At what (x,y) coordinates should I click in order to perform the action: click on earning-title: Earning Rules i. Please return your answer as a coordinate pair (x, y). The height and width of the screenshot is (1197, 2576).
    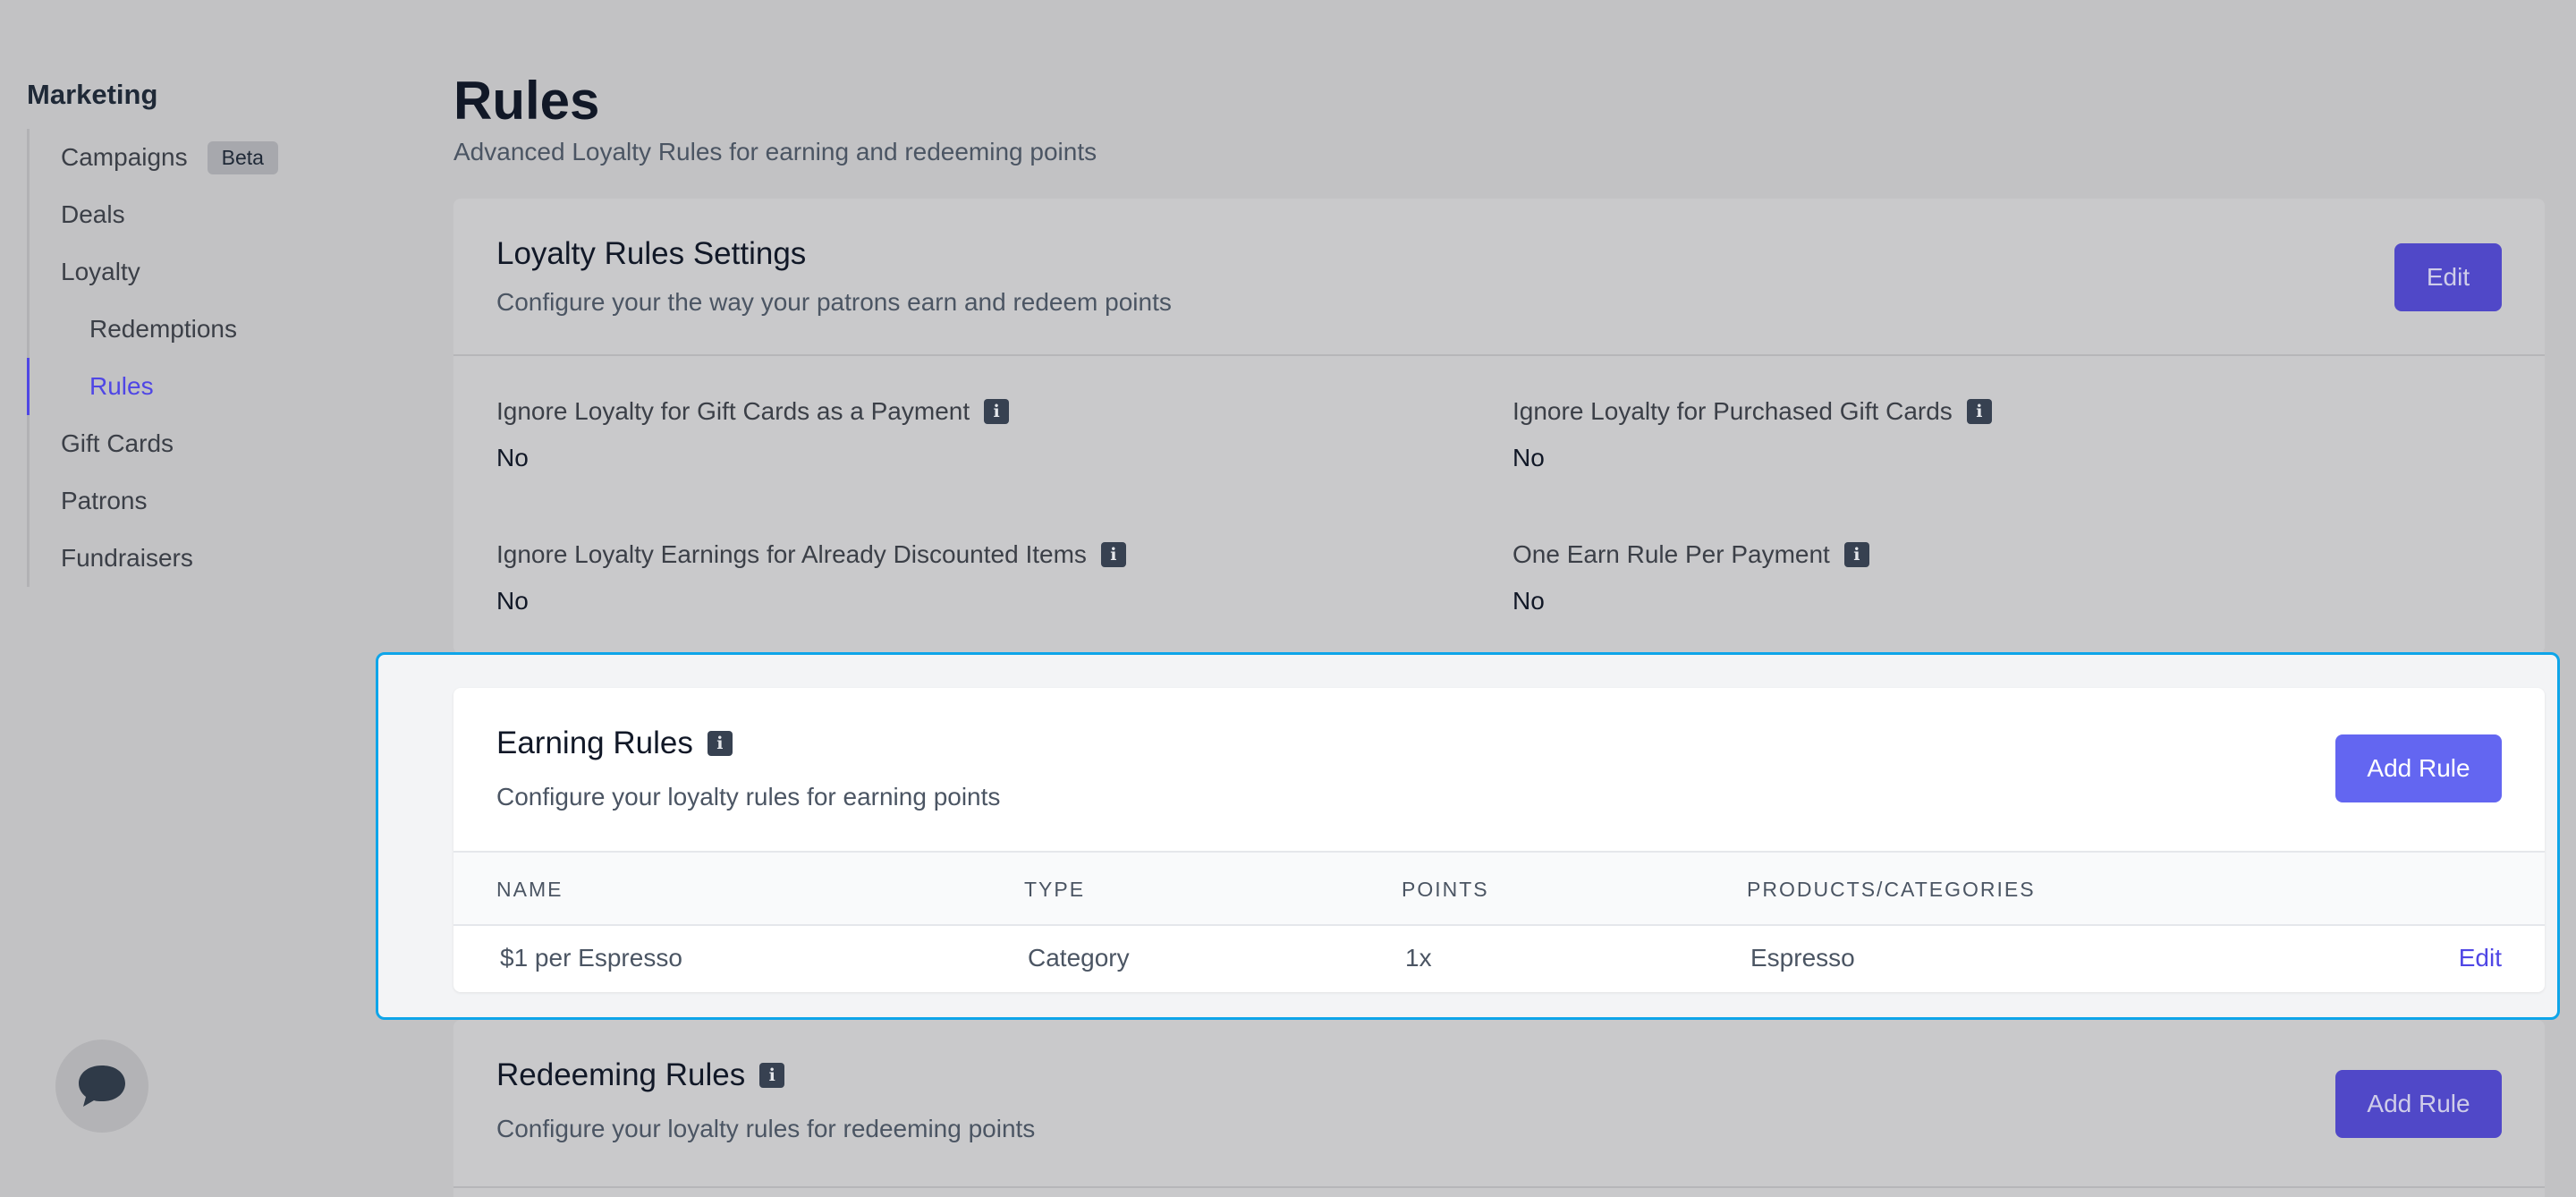
    Looking at the image, I should click on (614, 744).